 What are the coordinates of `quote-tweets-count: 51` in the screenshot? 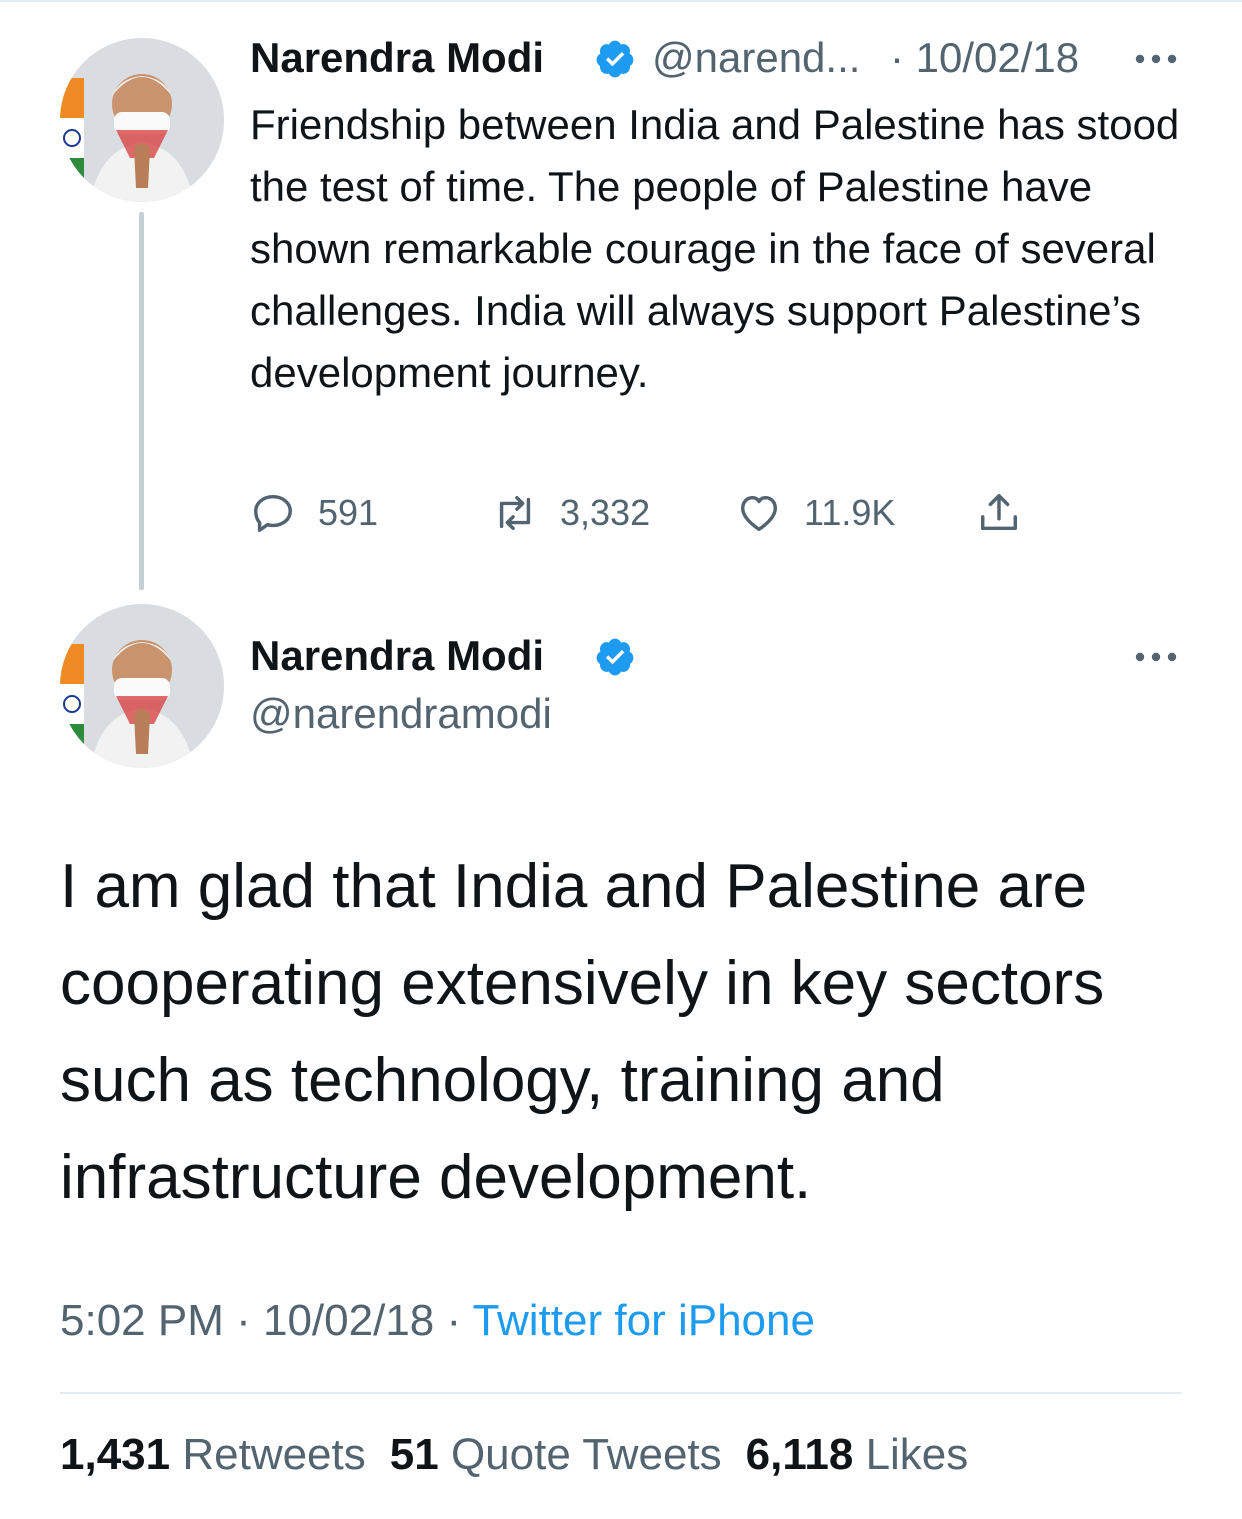 It's located at (414, 1454).